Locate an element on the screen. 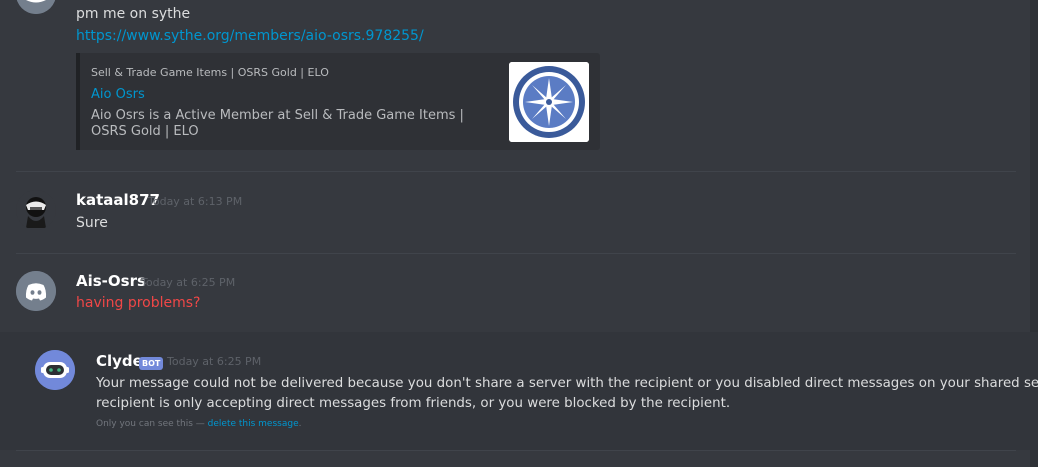 The height and width of the screenshot is (467, 1038). user-avatar-icon is located at coordinates (36, 210).